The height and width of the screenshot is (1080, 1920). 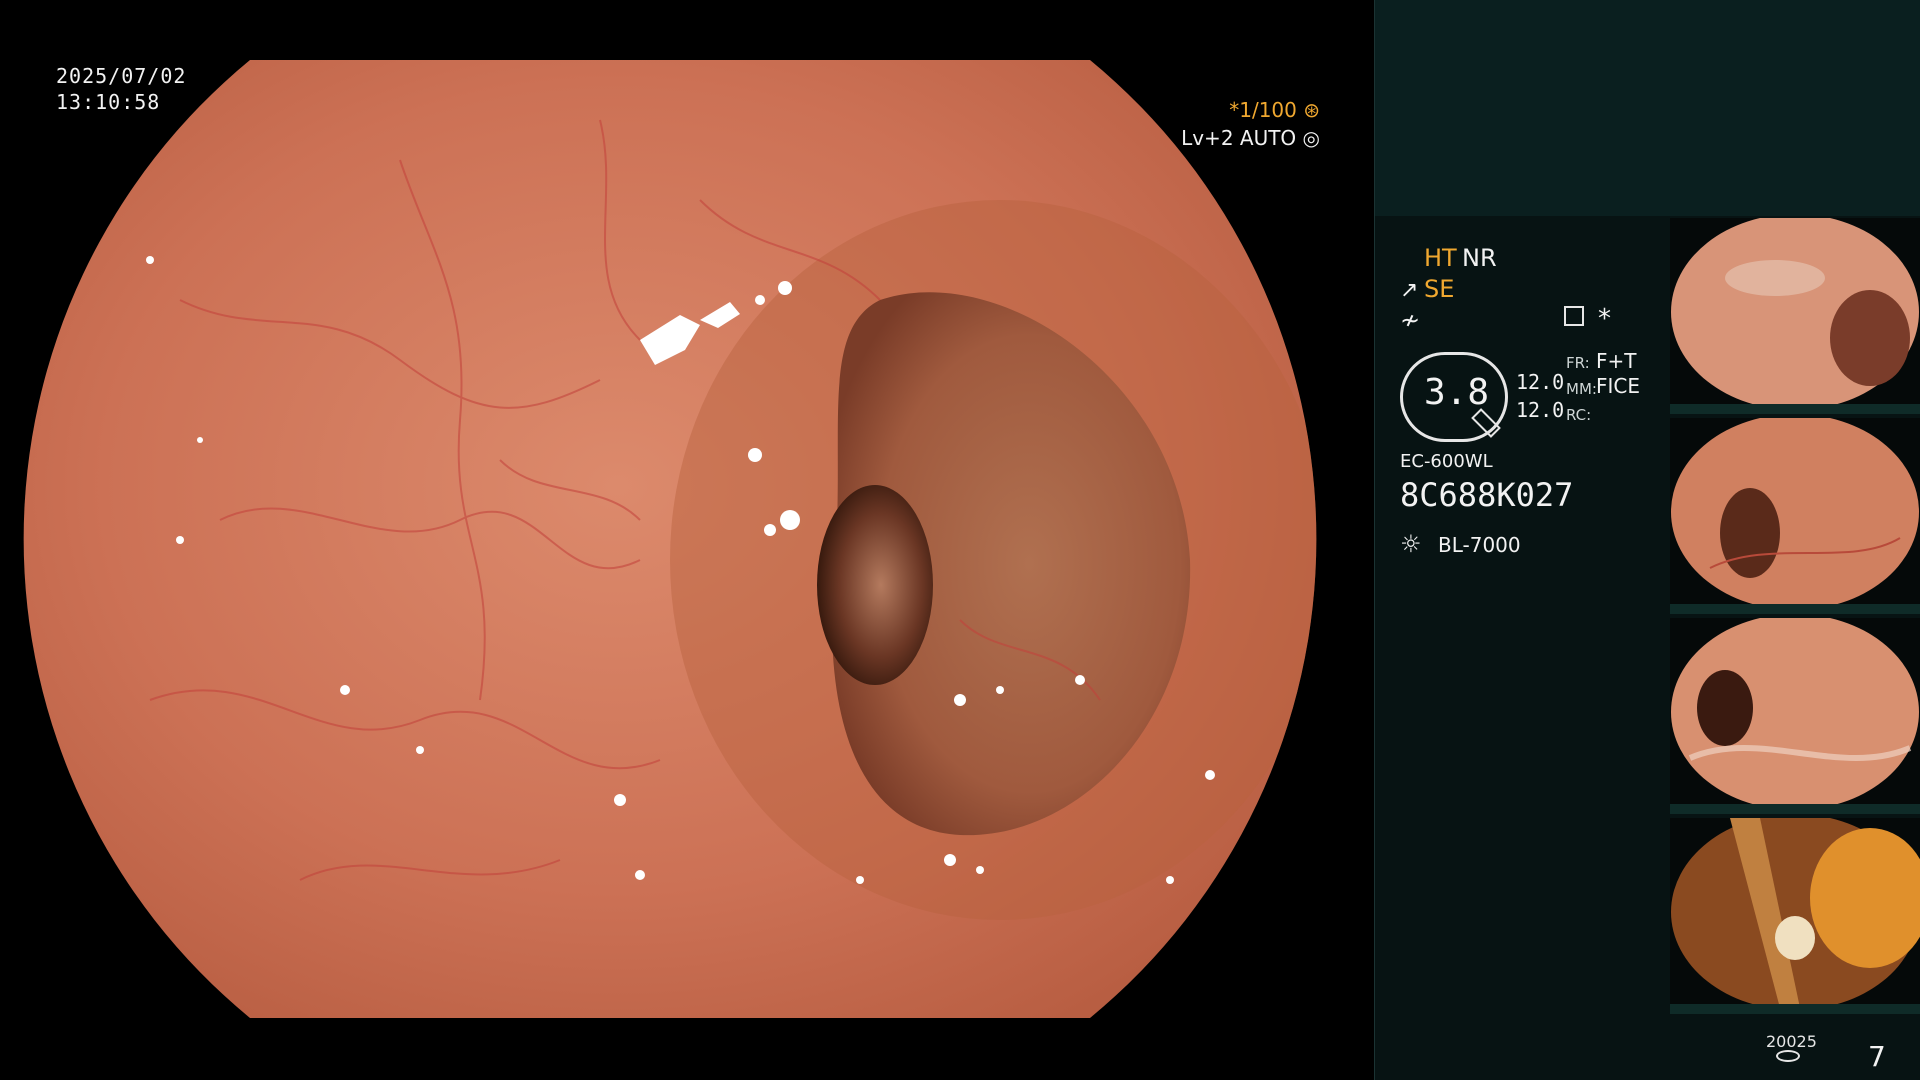 What do you see at coordinates (1487, 495) in the screenshot?
I see `scope-serial: 8C688K027` at bounding box center [1487, 495].